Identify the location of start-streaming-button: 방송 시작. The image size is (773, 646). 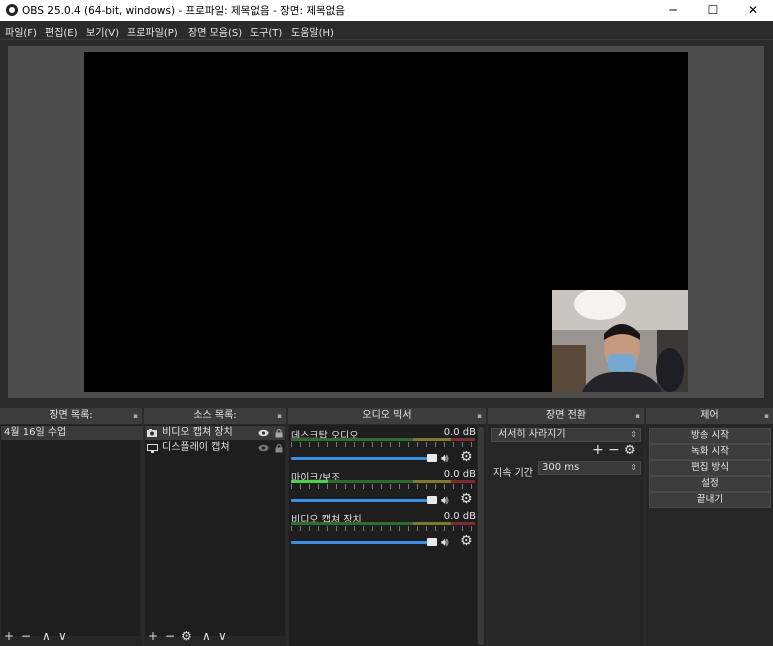
(710, 436).